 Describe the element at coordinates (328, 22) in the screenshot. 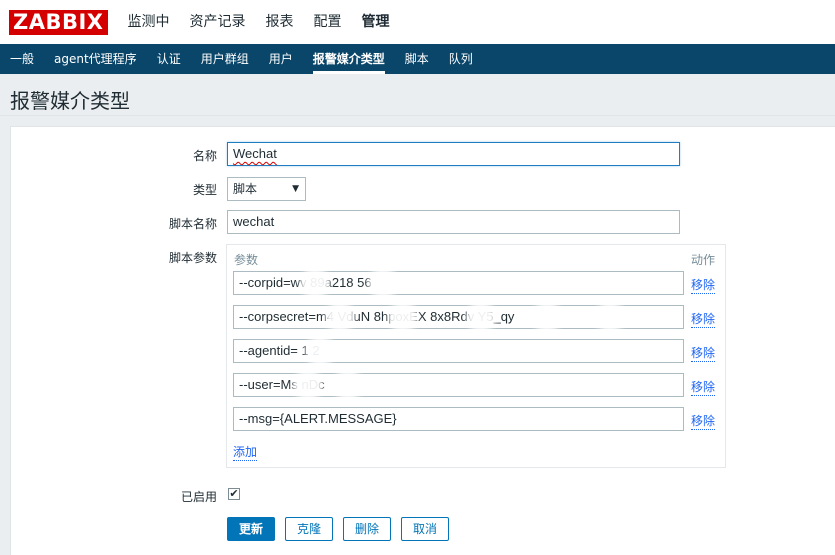

I see `menu-configuration: 配置` at that location.